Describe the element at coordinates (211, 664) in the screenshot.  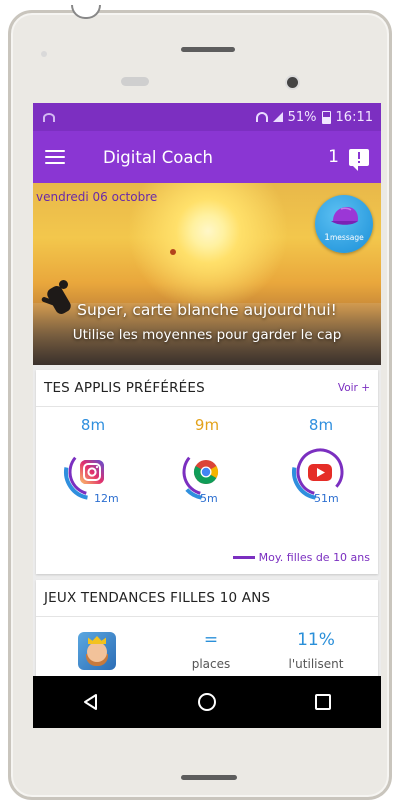
I see `places-label: places` at that location.